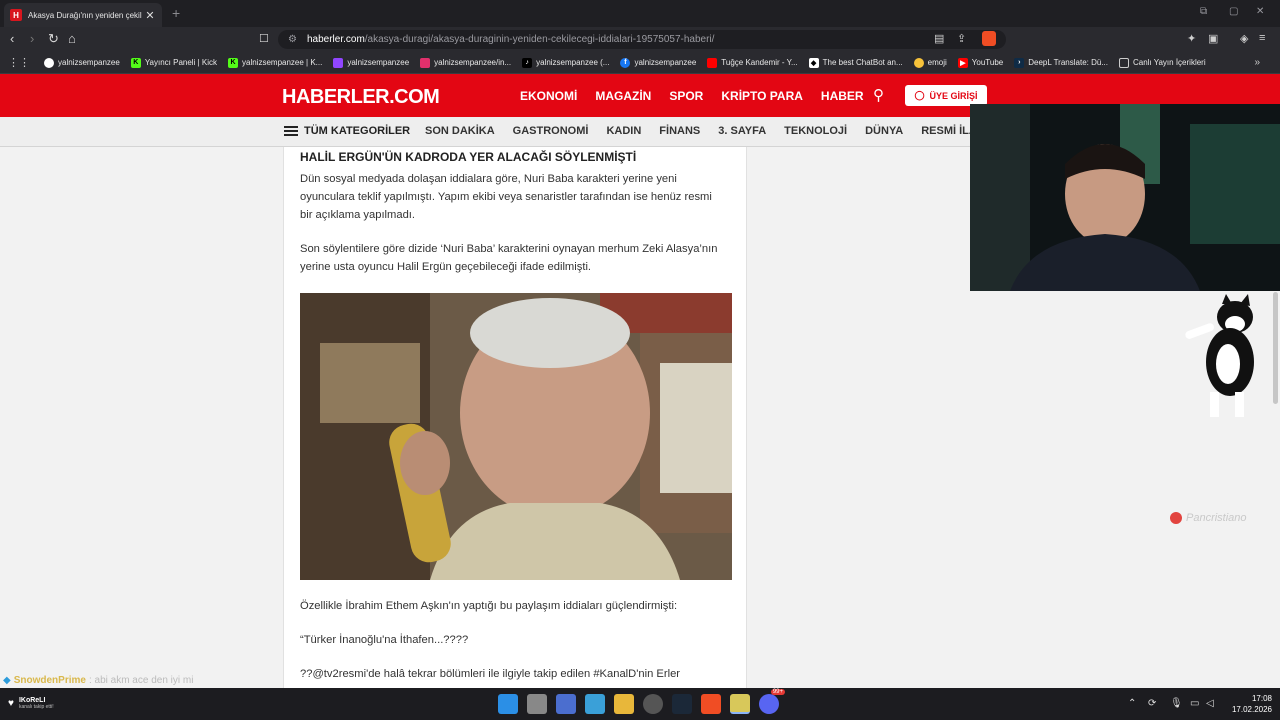  I want to click on volume-icon: ◁, so click(1210, 703).